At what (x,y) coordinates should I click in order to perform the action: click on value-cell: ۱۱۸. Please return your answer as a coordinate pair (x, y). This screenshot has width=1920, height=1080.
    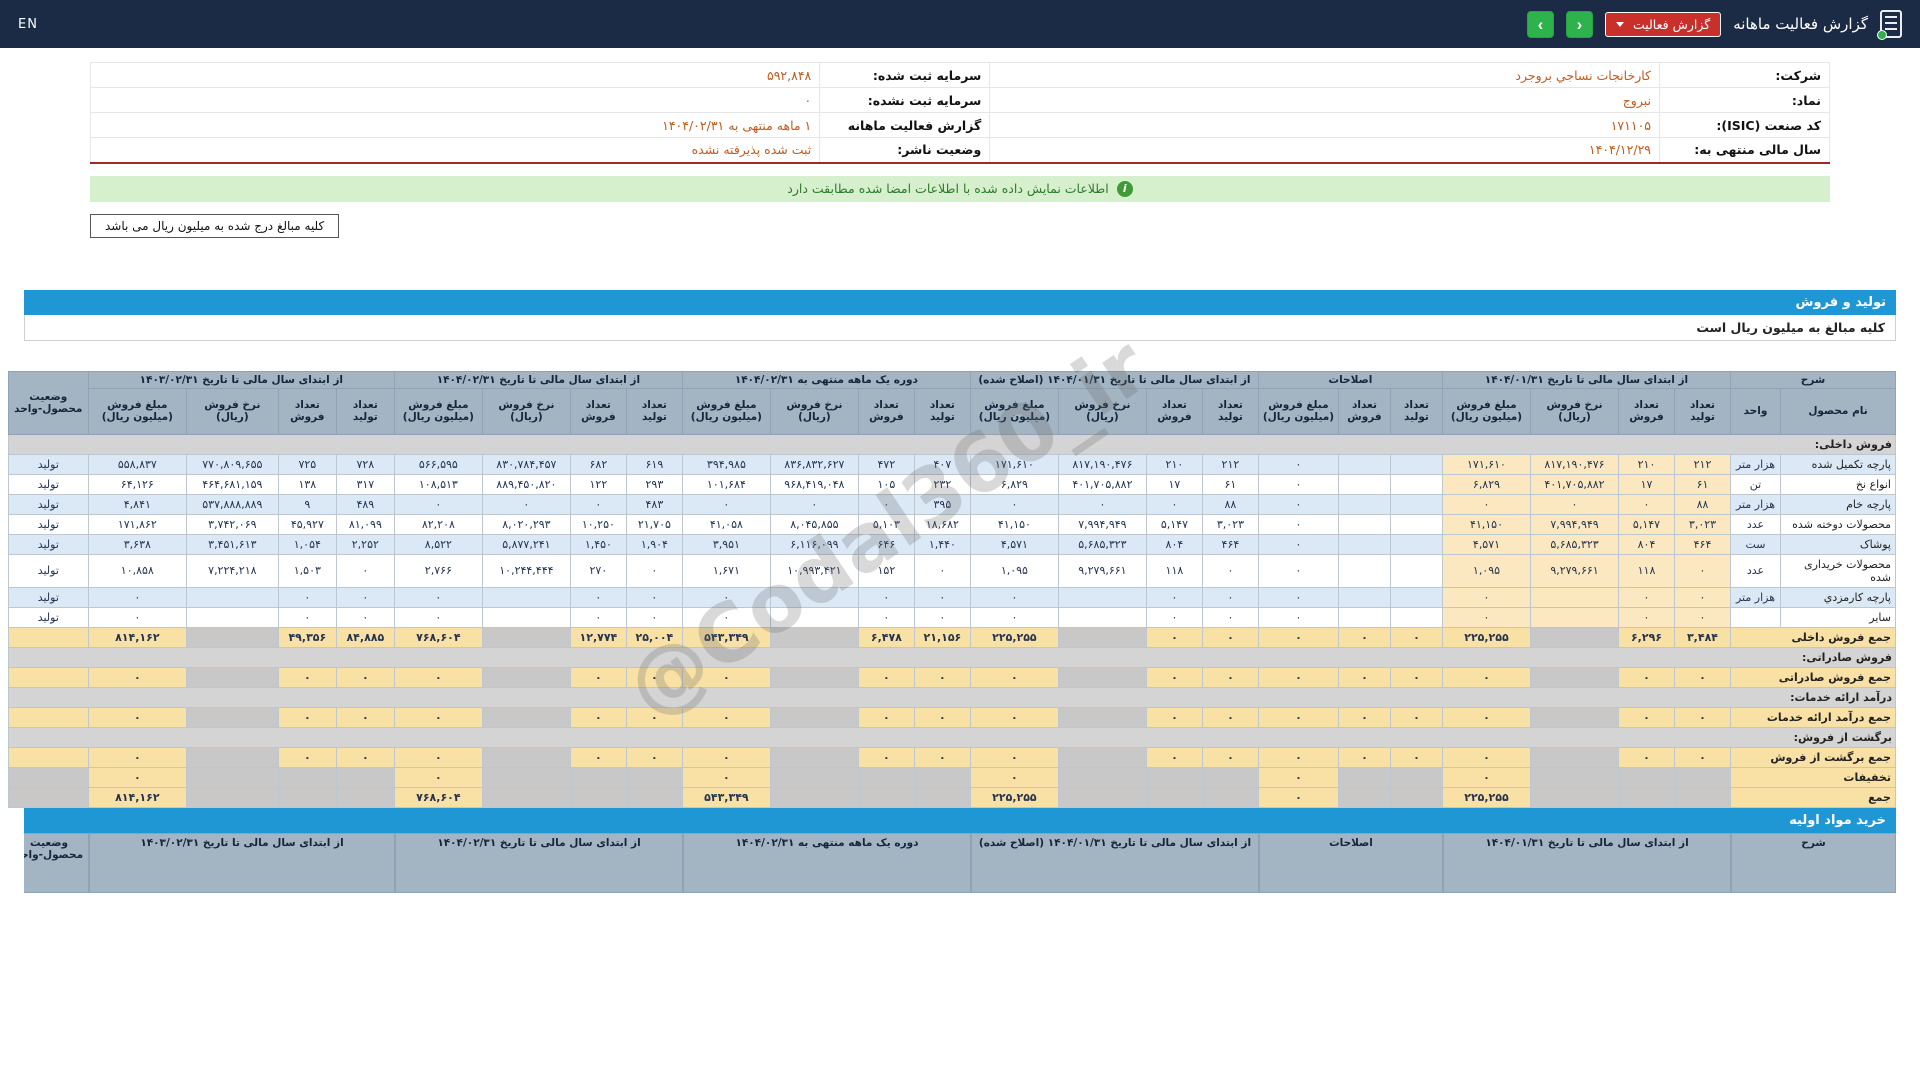
    Looking at the image, I should click on (1646, 570).